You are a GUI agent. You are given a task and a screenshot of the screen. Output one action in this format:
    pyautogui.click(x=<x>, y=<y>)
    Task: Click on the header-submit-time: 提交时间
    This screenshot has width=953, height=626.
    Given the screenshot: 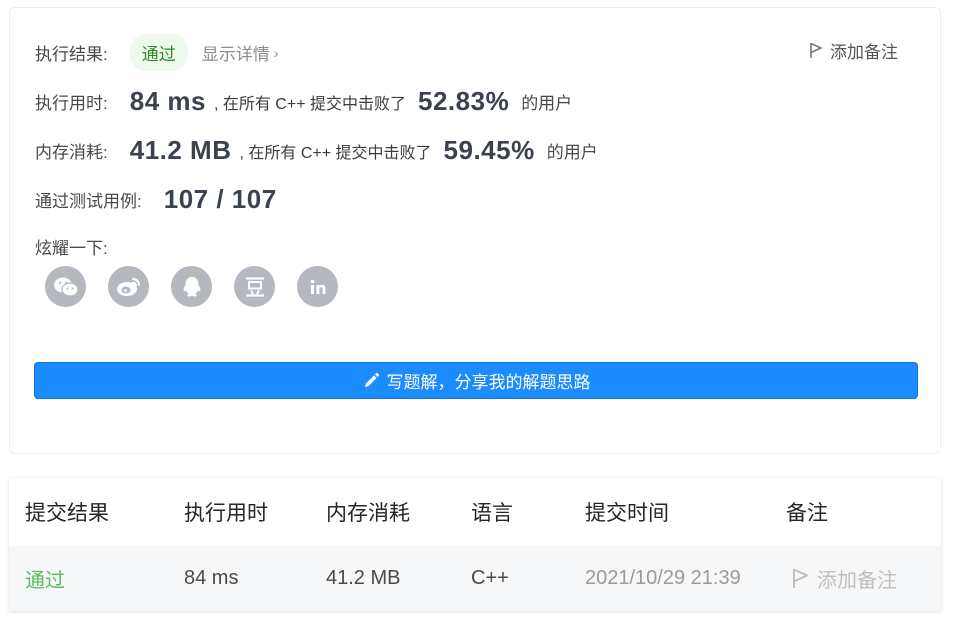 What is the action you would take?
    pyautogui.click(x=627, y=513)
    